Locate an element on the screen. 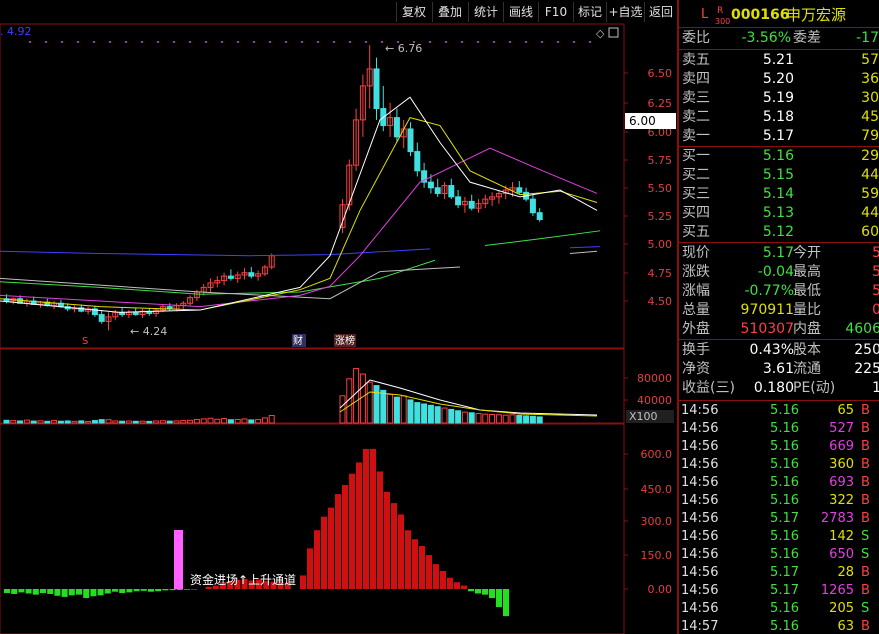 This screenshot has height=634, width=879. tick-row: 14:56 5.16 669 B is located at coordinates (779, 447).